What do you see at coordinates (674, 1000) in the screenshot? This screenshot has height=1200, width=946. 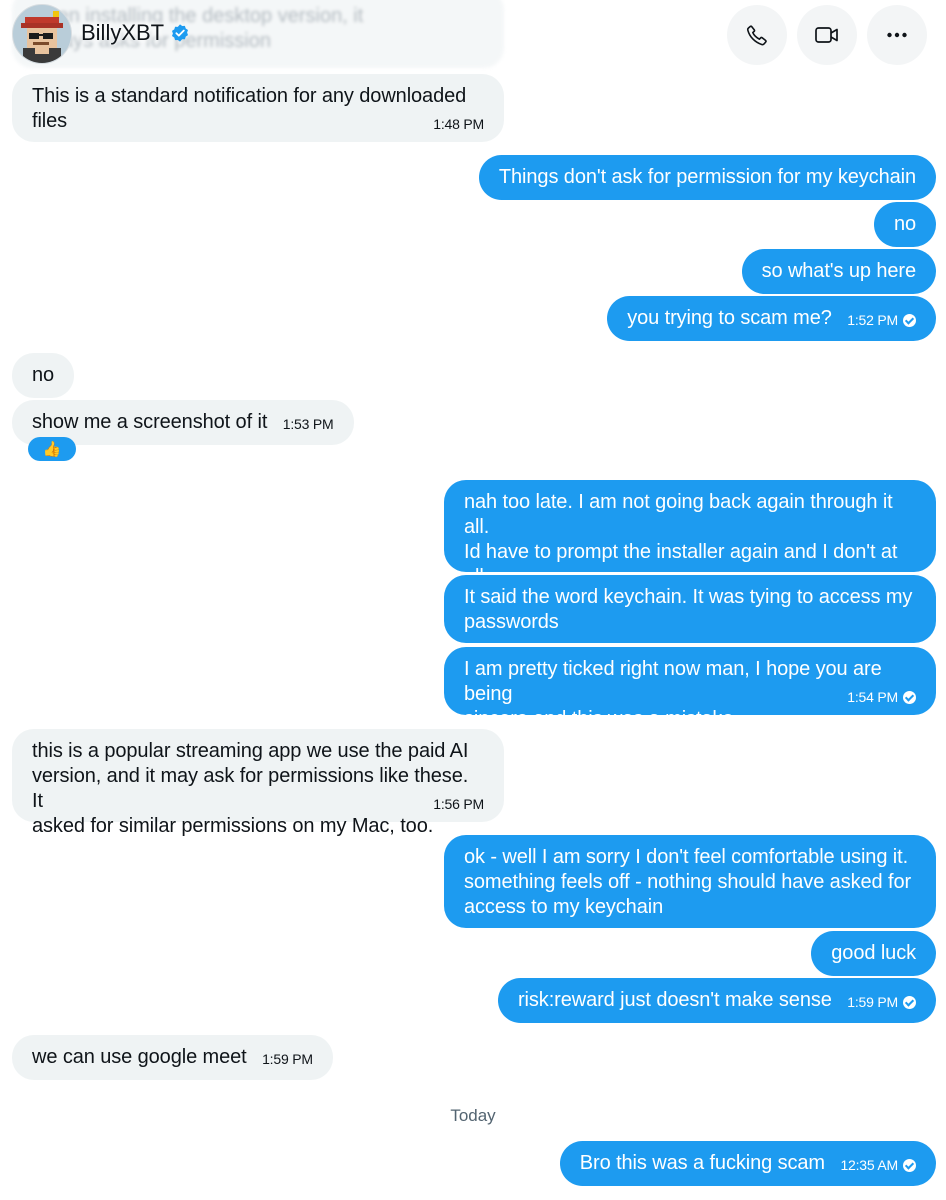 I see `message-text: risk:reward just doesn't make sense` at bounding box center [674, 1000].